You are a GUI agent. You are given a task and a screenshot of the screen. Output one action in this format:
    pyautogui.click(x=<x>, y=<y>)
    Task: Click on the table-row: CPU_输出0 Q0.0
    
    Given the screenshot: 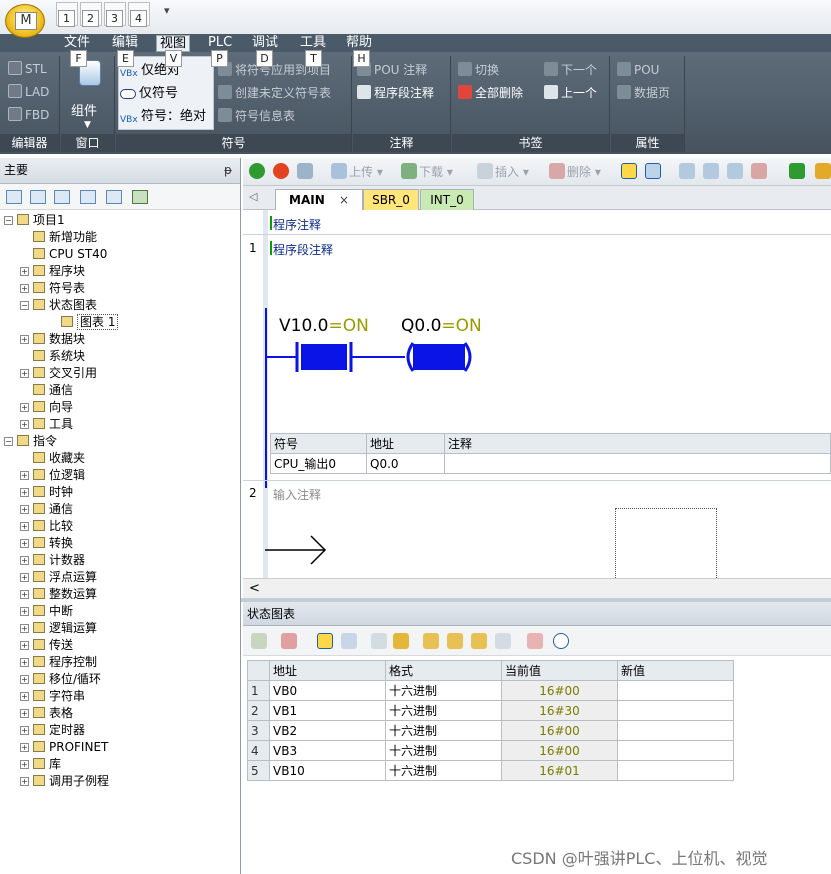 What is the action you would take?
    pyautogui.click(x=550, y=463)
    